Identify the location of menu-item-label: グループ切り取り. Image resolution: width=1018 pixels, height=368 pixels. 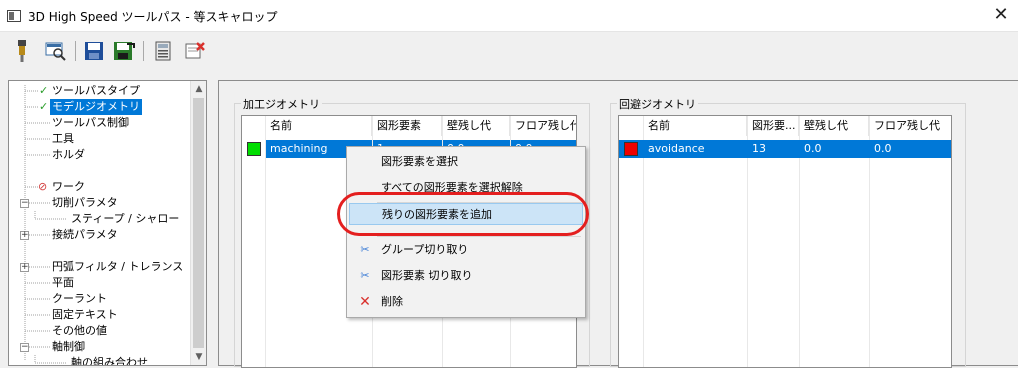
(425, 249).